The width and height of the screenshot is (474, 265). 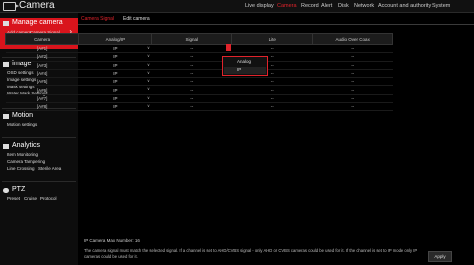 I want to click on table-row: [A#4] IP ∨ -- -- --, so click(x=199, y=74).